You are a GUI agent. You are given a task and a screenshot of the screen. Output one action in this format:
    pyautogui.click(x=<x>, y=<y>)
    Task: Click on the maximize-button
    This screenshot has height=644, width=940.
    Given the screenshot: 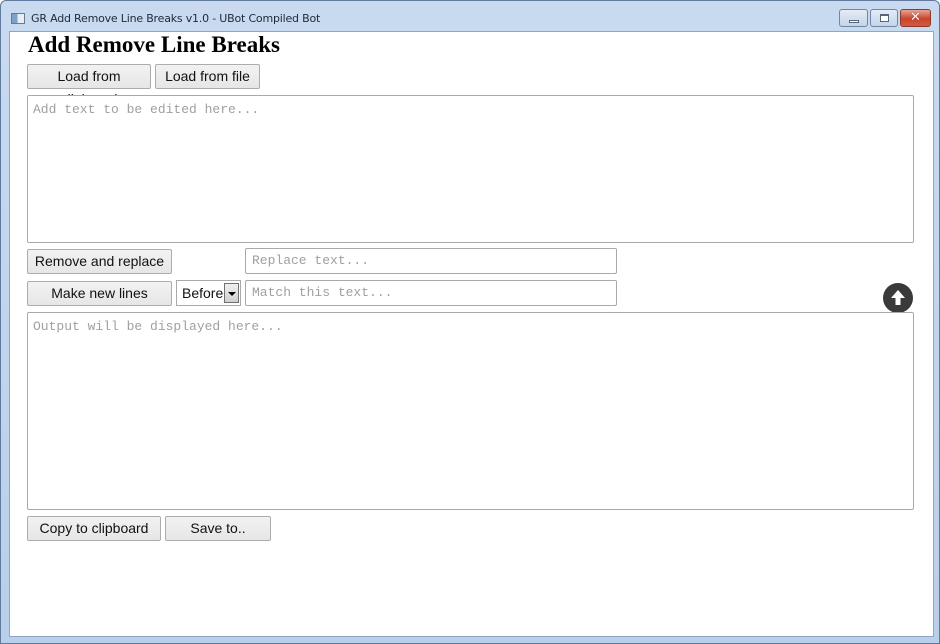 What is the action you would take?
    pyautogui.click(x=884, y=18)
    